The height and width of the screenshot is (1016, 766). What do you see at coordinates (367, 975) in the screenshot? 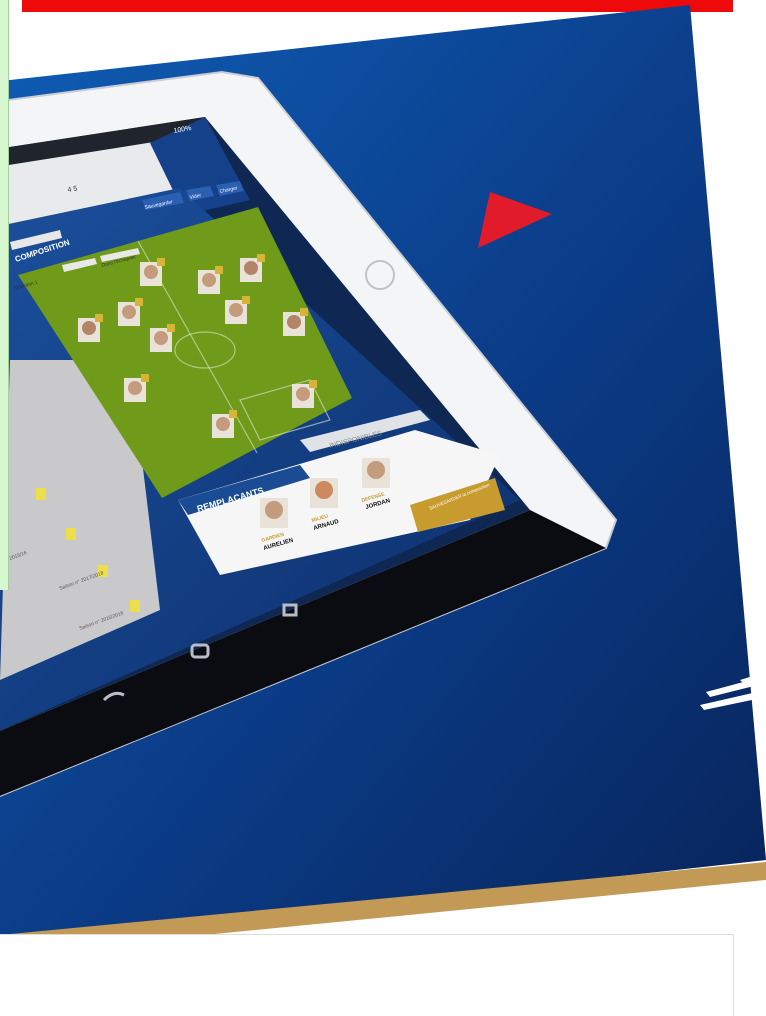
I see `footer-bar` at bounding box center [367, 975].